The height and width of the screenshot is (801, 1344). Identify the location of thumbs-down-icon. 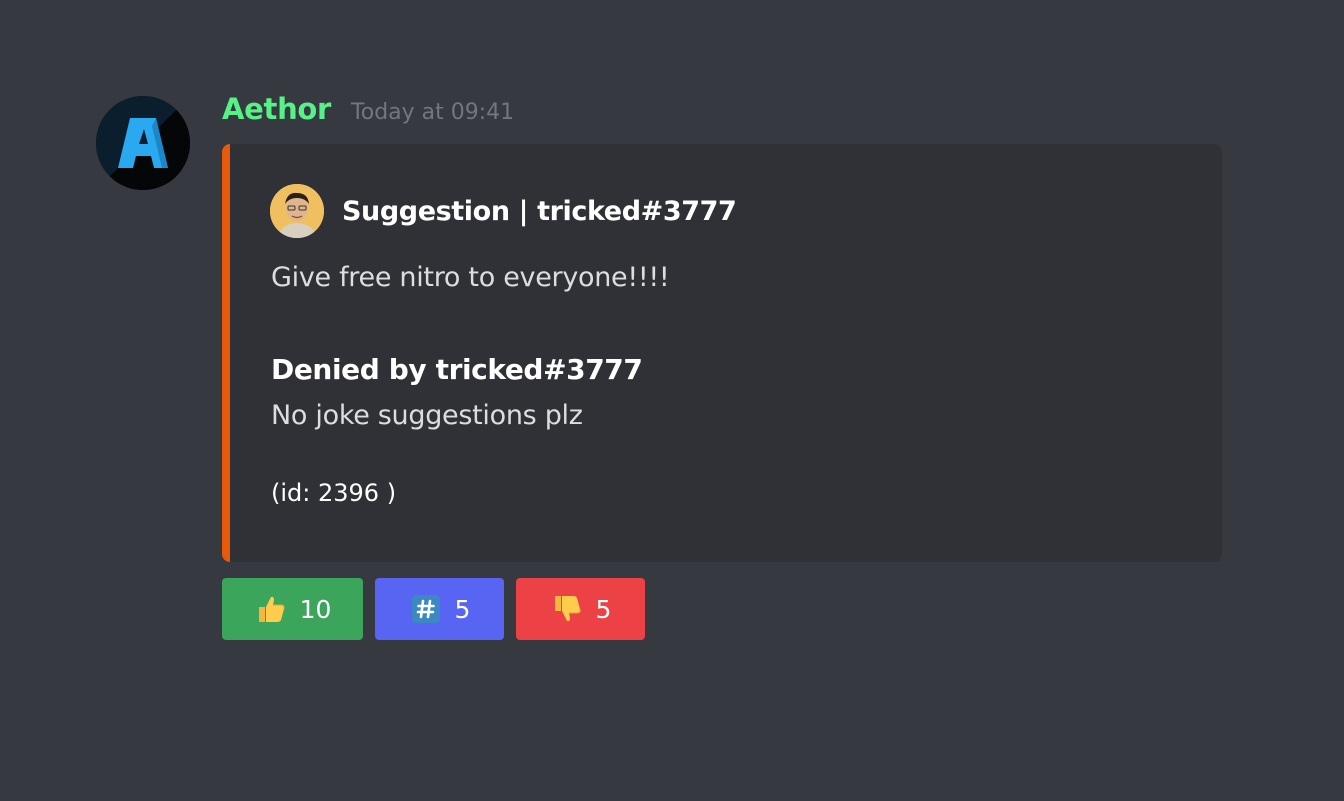
(567, 609).